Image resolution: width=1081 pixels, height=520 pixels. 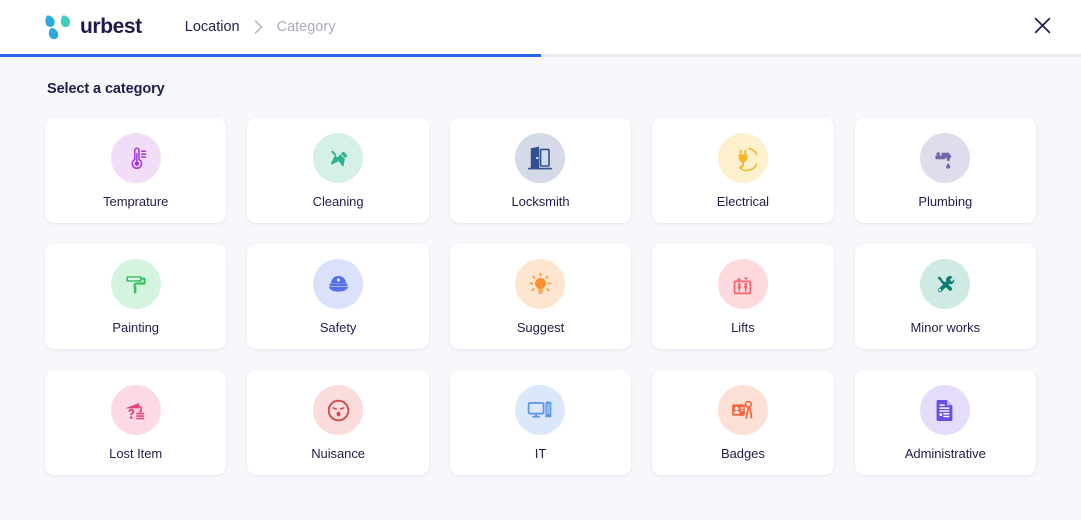 What do you see at coordinates (135, 158) in the screenshot?
I see `thermometer-icon` at bounding box center [135, 158].